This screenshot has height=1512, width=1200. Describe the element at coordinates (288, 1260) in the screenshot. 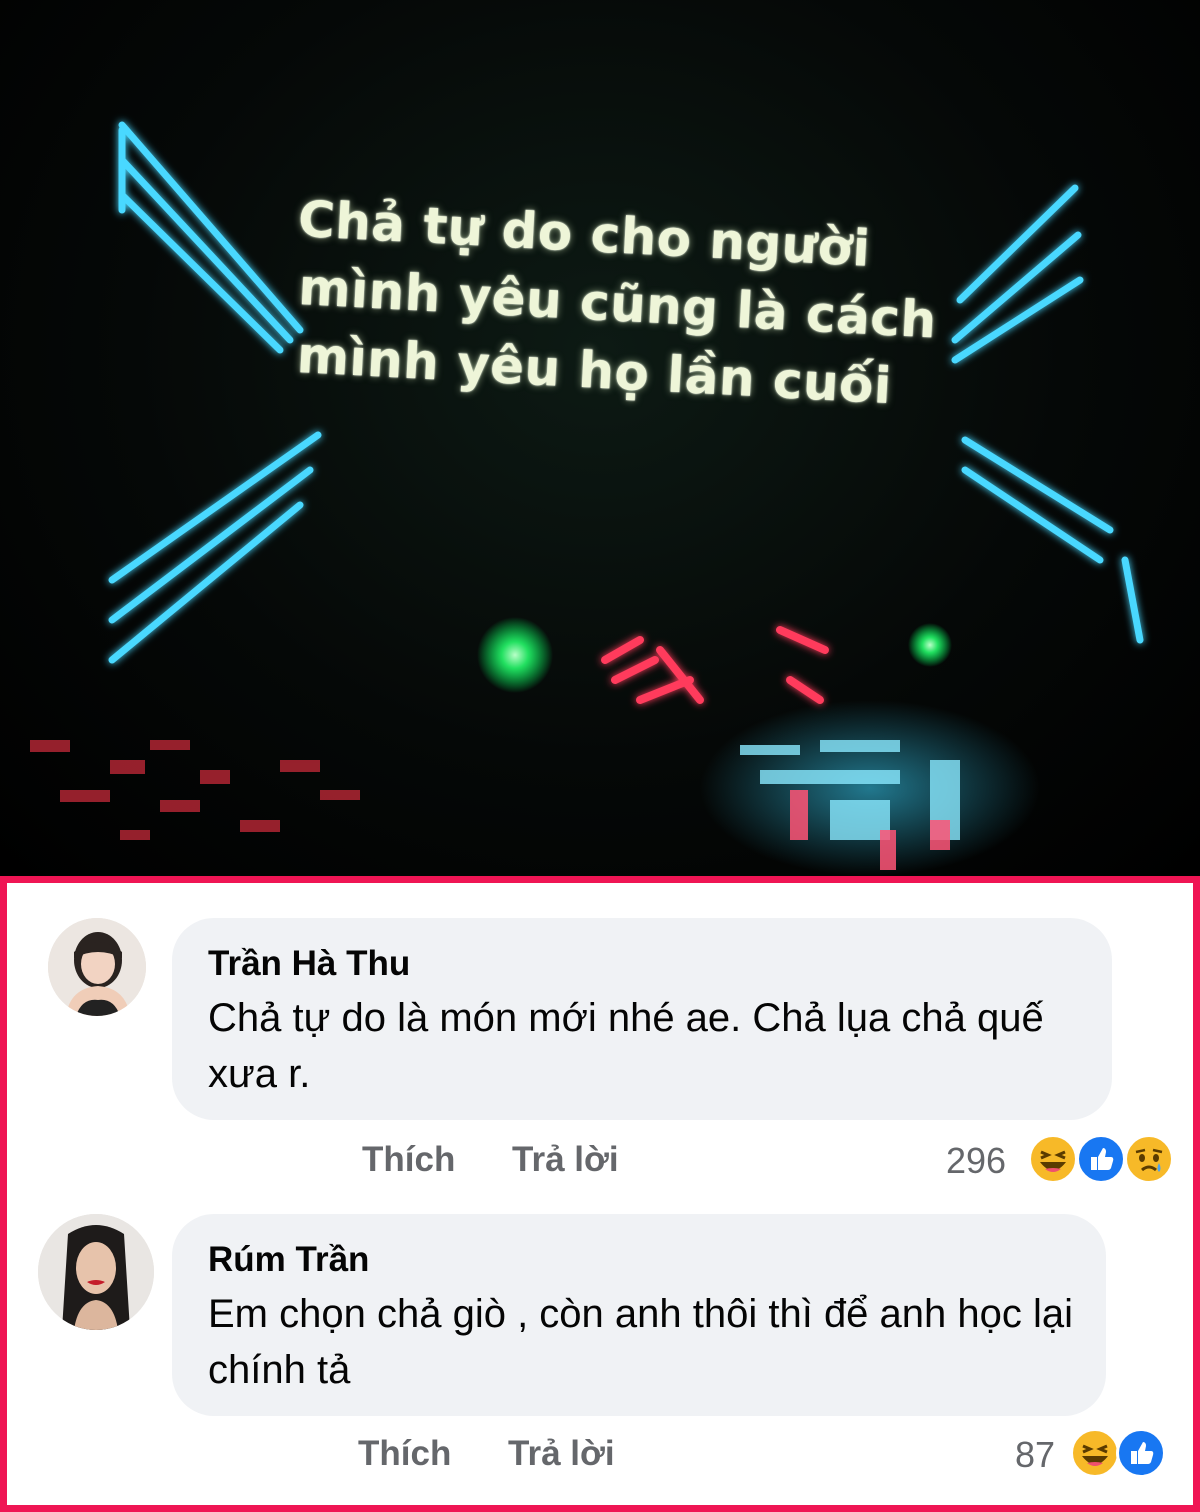

I see `commenter-name: Rúm Trần` at that location.